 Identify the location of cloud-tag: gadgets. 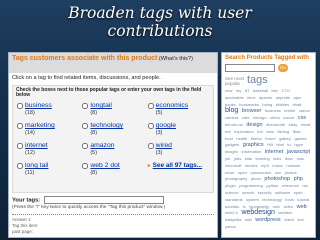
(232, 144).